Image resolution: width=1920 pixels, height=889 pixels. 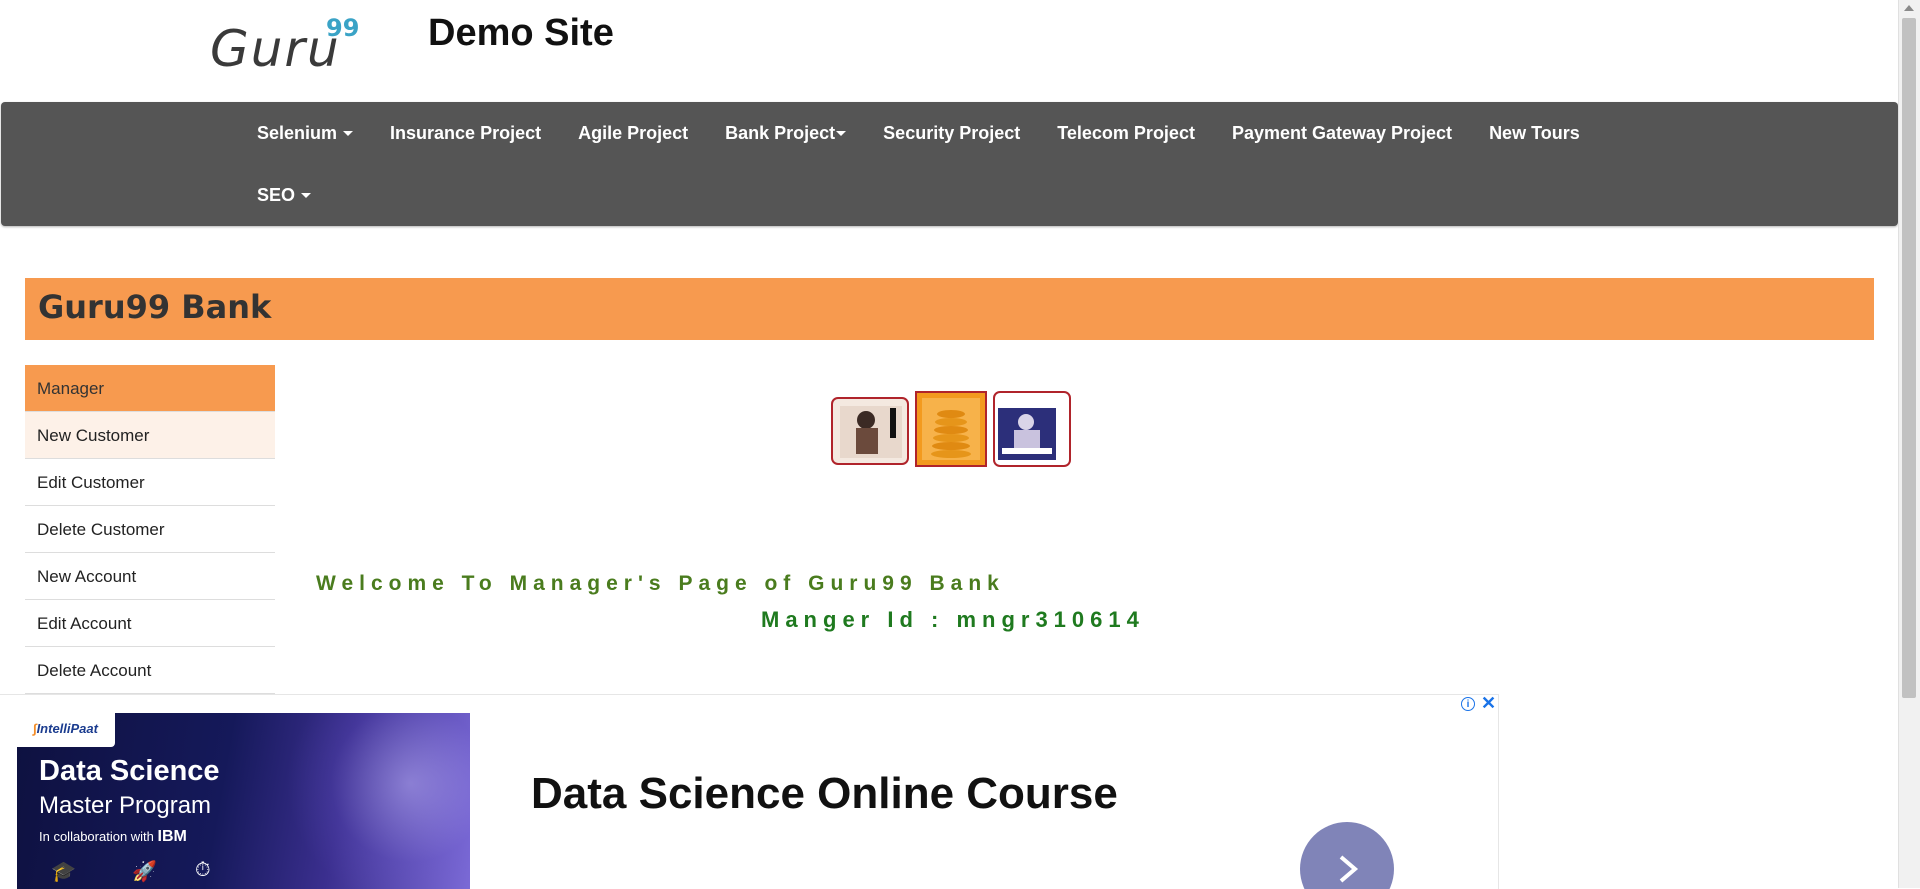 I want to click on ad-next-button, so click(x=1347, y=855).